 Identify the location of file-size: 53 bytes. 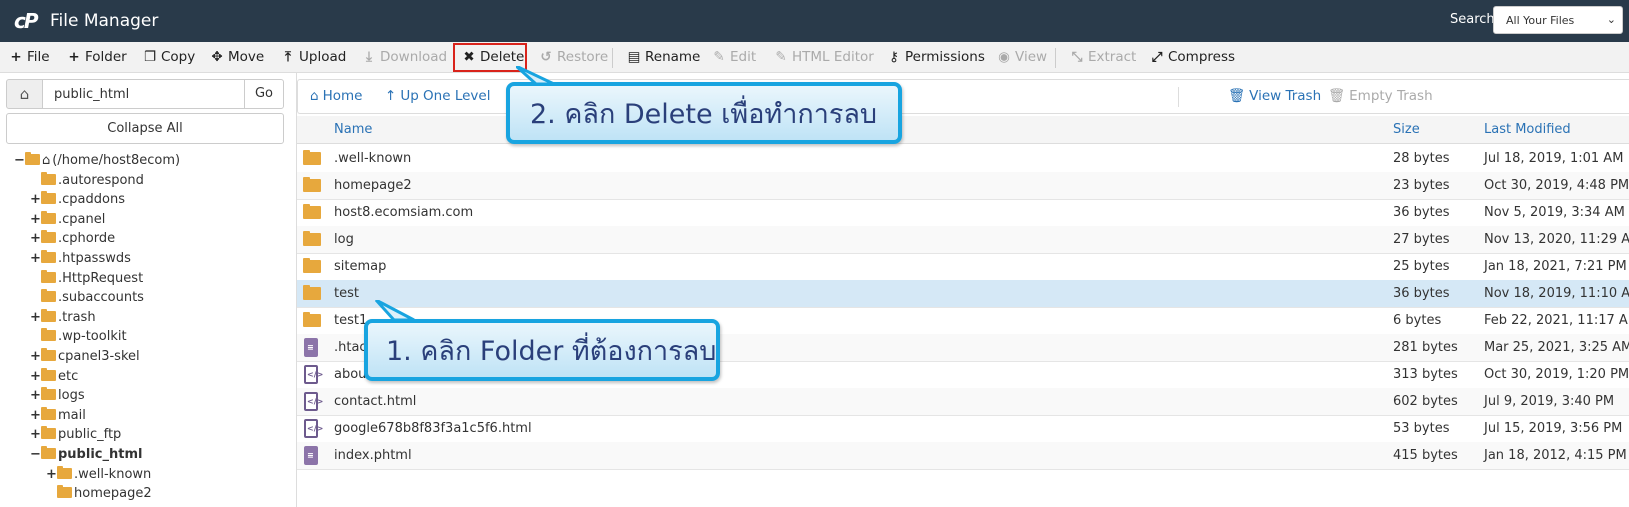
(1421, 428).